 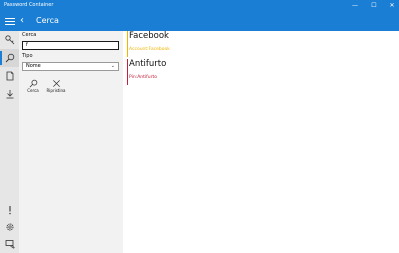 What do you see at coordinates (29, 5) in the screenshot?
I see `window-title: Password Container` at bounding box center [29, 5].